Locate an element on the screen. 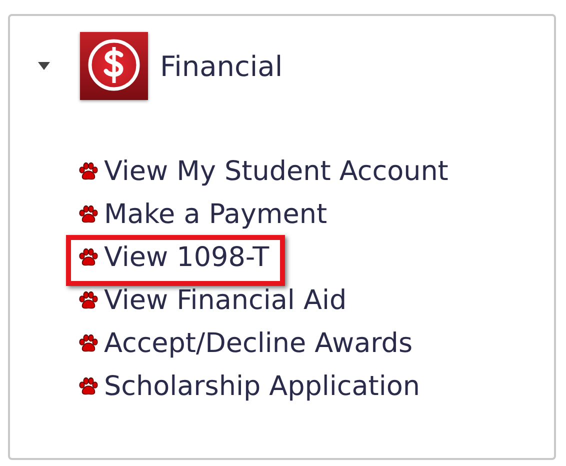 The image size is (566, 466). menu-link: Make a Payment is located at coordinates (203, 215).